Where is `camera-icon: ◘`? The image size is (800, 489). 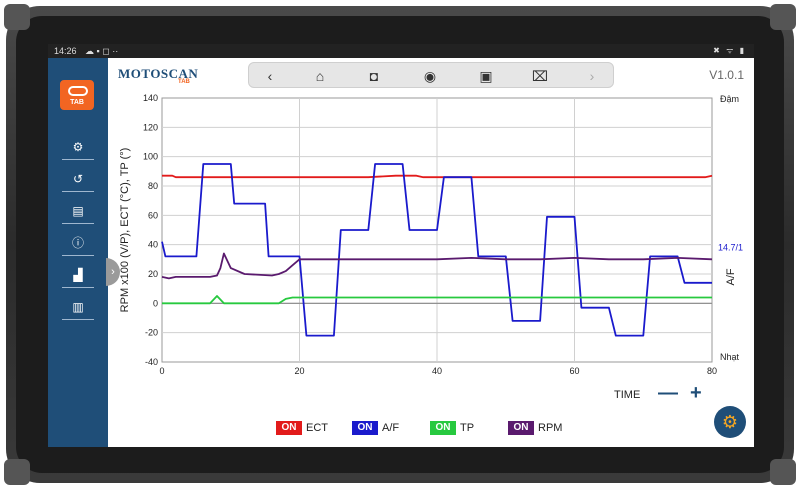
camera-icon: ◘ is located at coordinates (374, 76).